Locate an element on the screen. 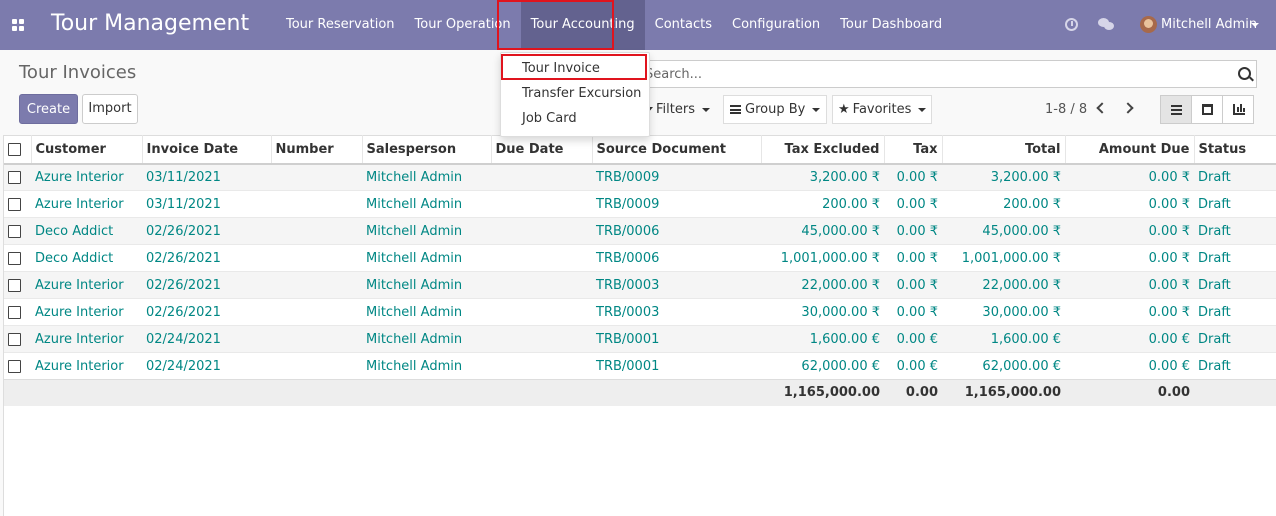 The width and height of the screenshot is (1276, 516). filters-label: Filters is located at coordinates (675, 109).